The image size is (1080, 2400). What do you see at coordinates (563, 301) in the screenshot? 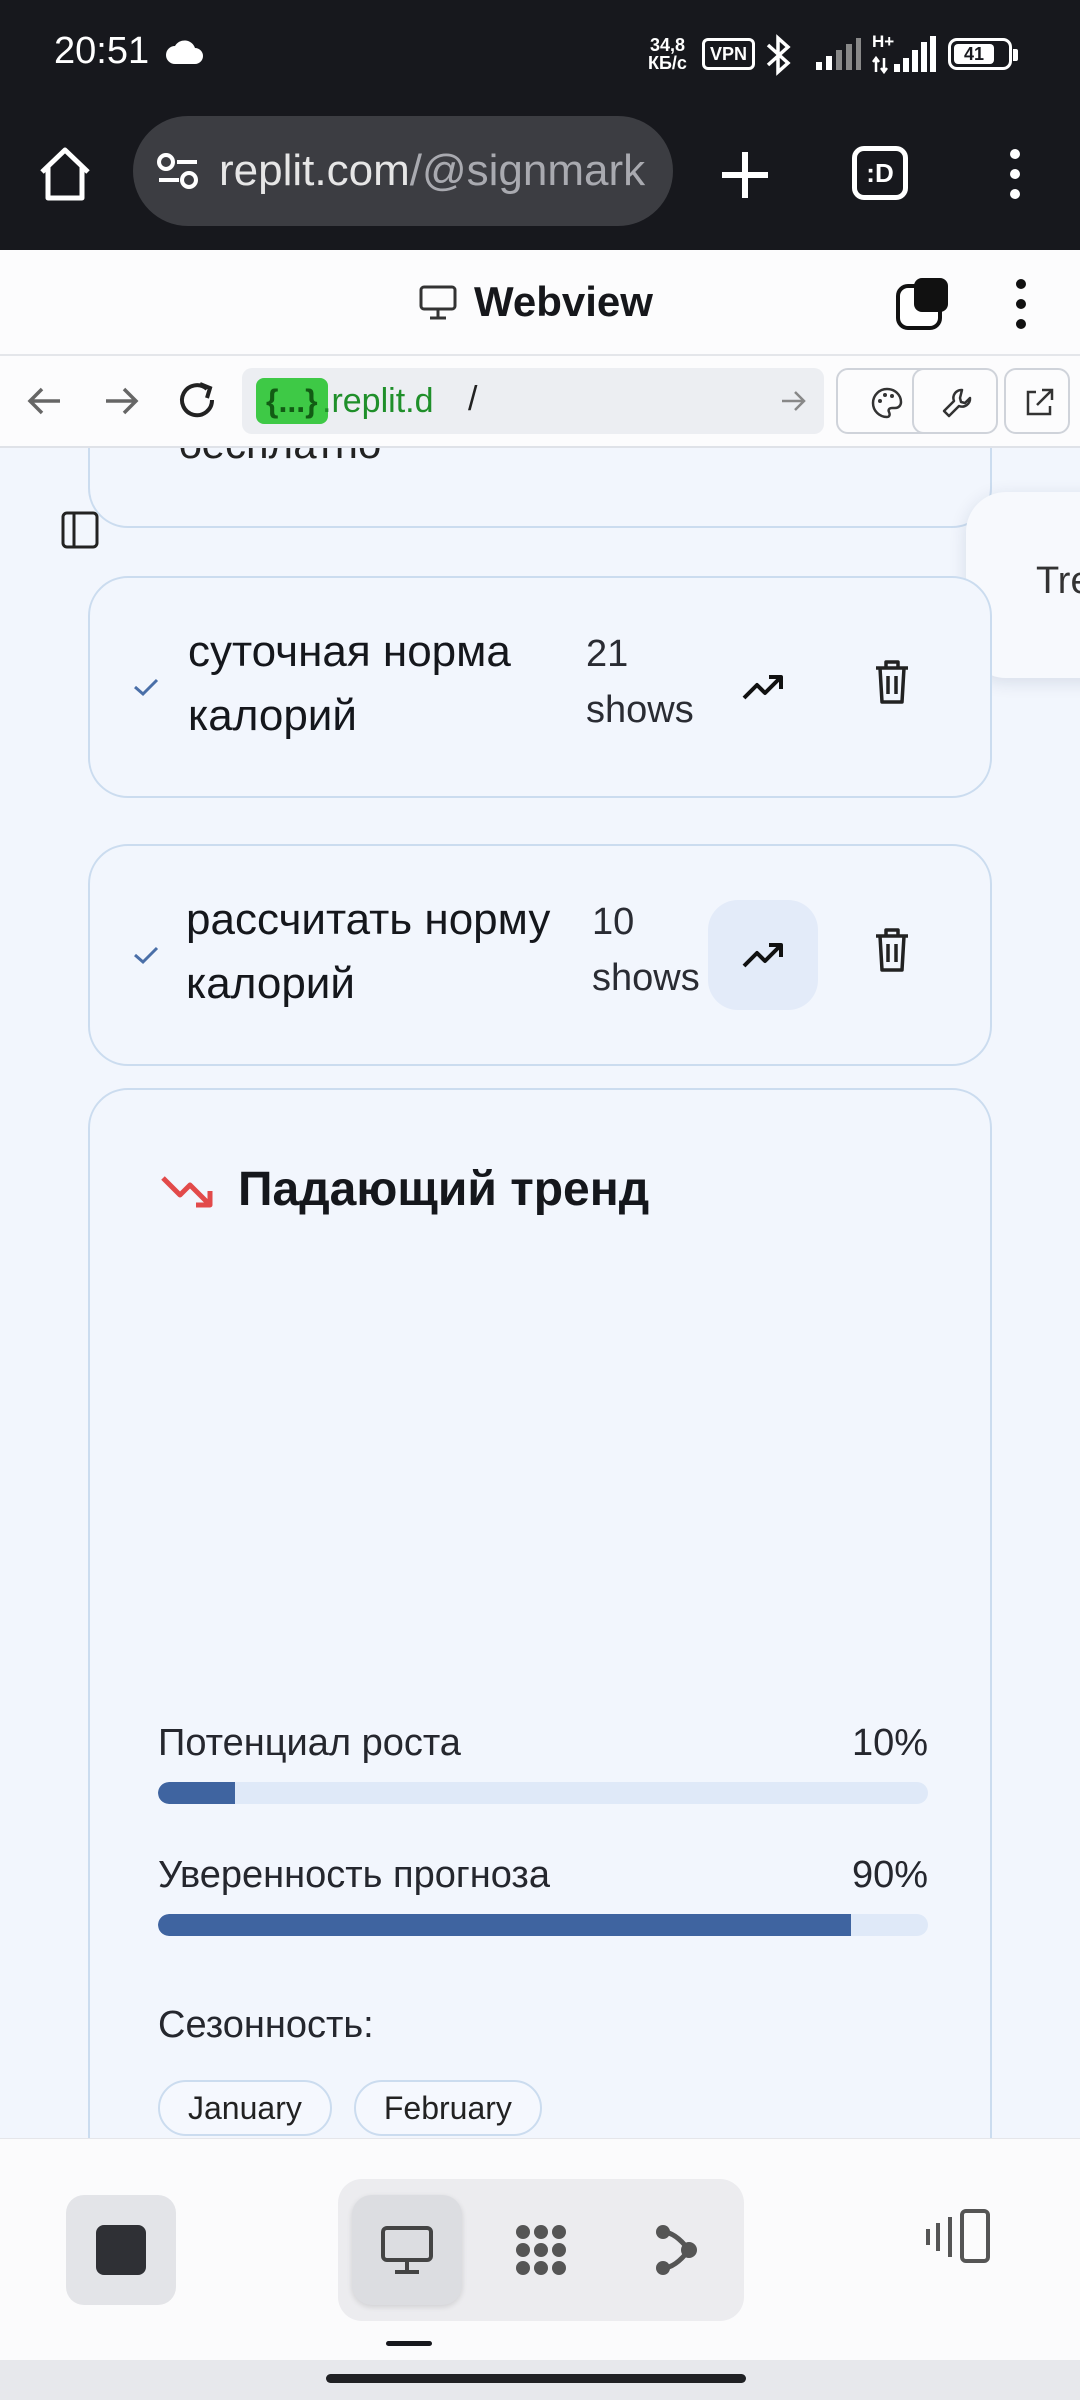
I see `webview-title-text: Webview` at bounding box center [563, 301].